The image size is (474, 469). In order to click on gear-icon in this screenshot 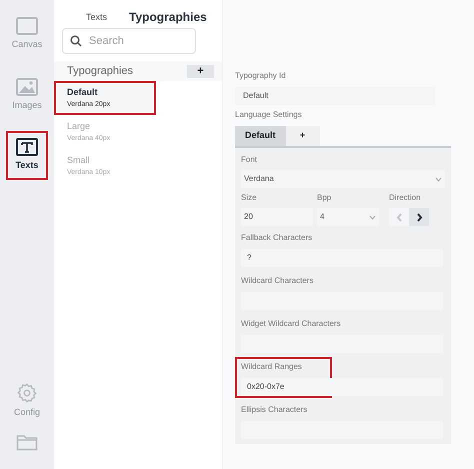, I will do `click(27, 393)`.